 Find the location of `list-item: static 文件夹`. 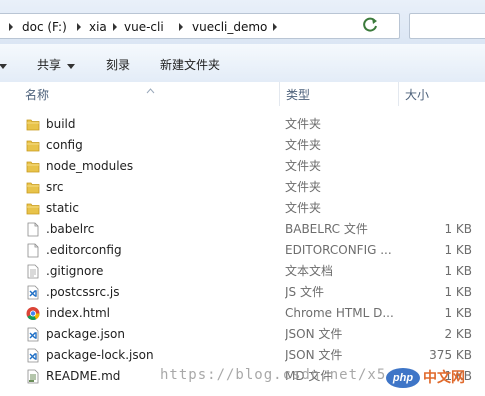

list-item: static 文件夹 is located at coordinates (242, 208).